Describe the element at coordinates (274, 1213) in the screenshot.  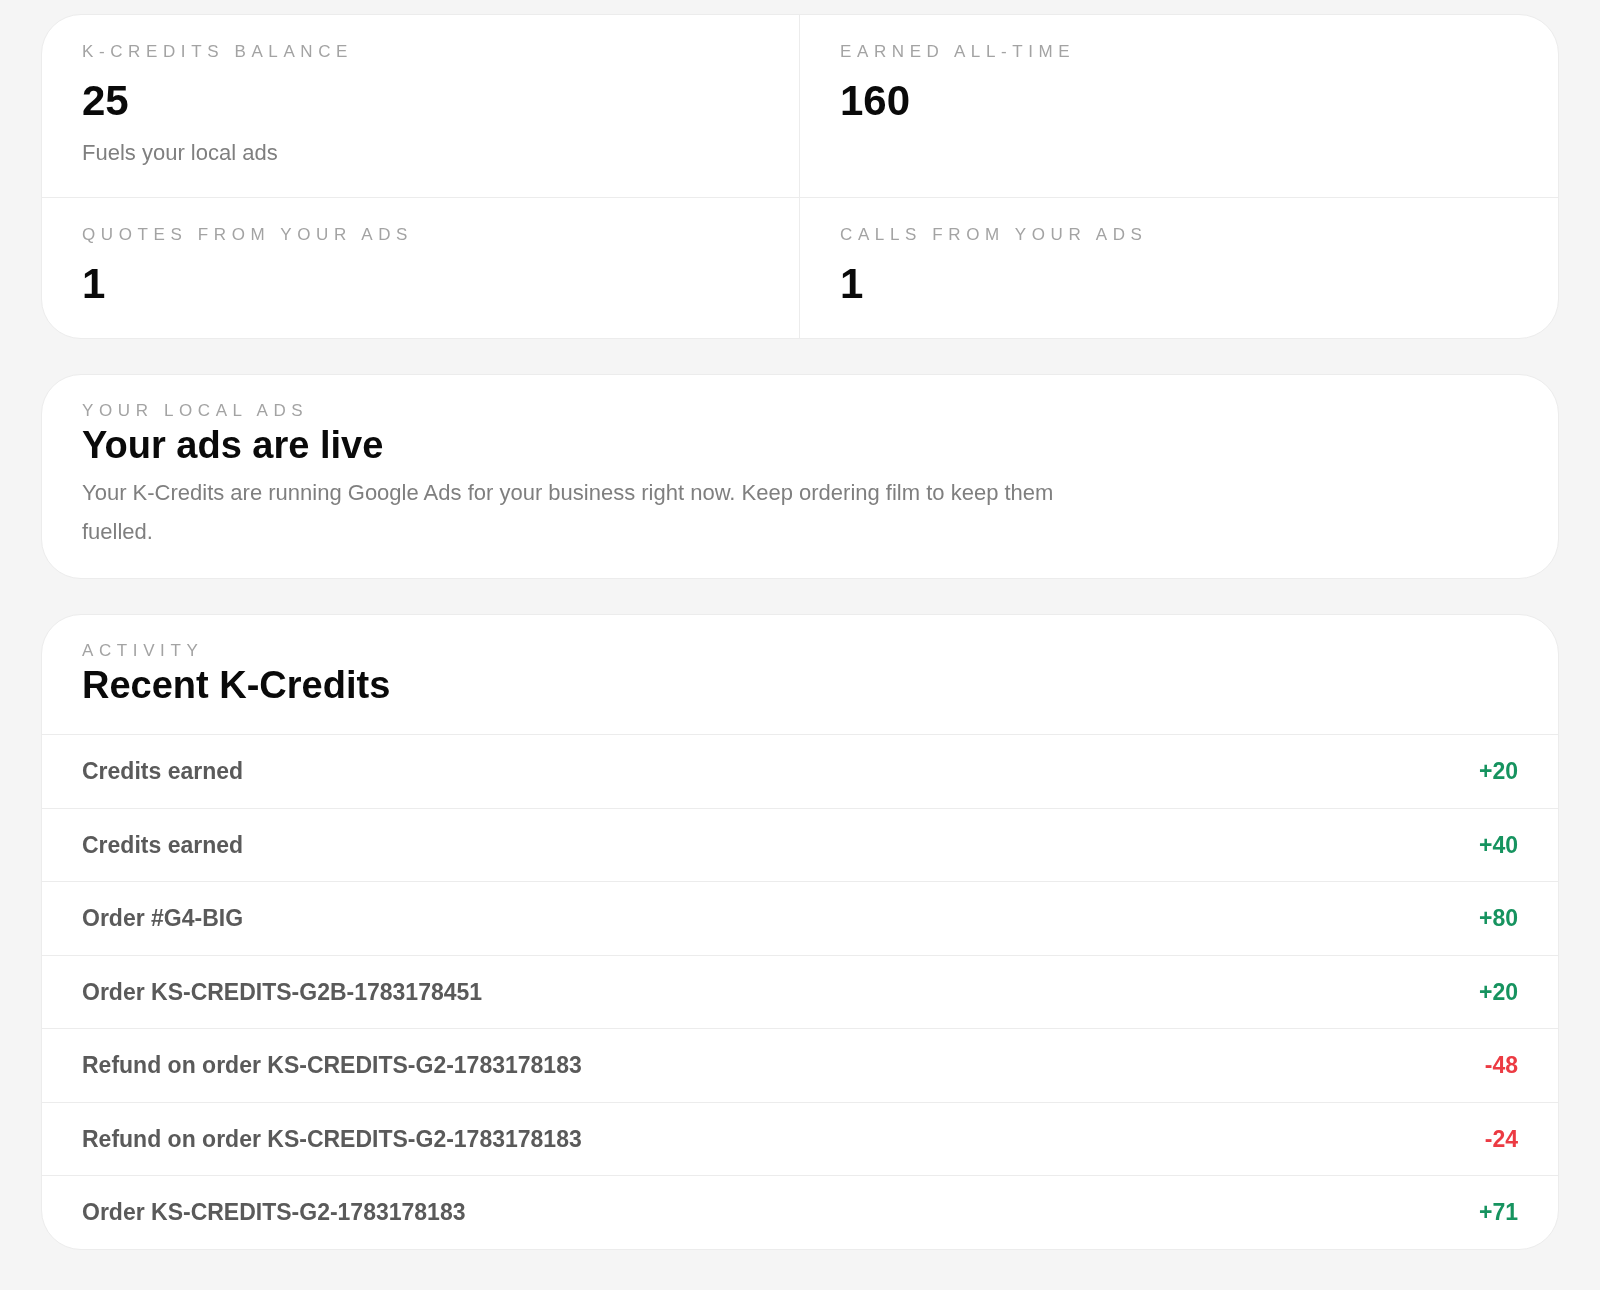
I see `transaction-description: Order KS-CREDITS-G2-1783178183` at that location.